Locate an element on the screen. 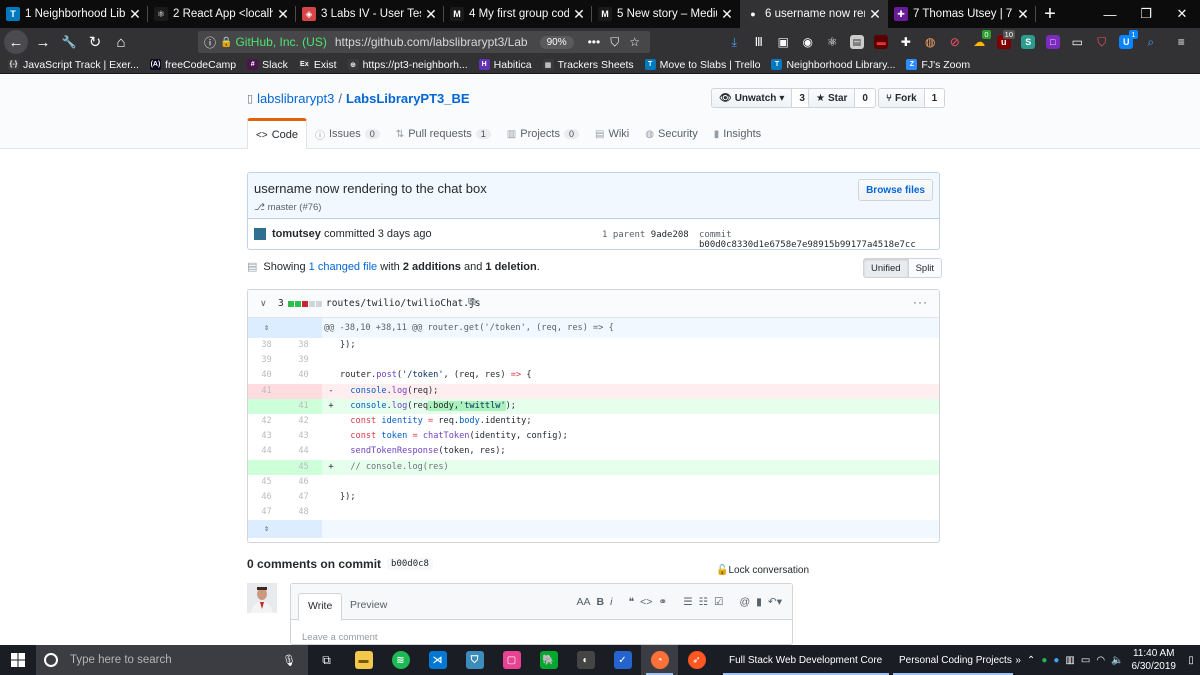 This screenshot has height=675, width=1200. bookmark-item: Z FJ's Zoom is located at coordinates (938, 65).